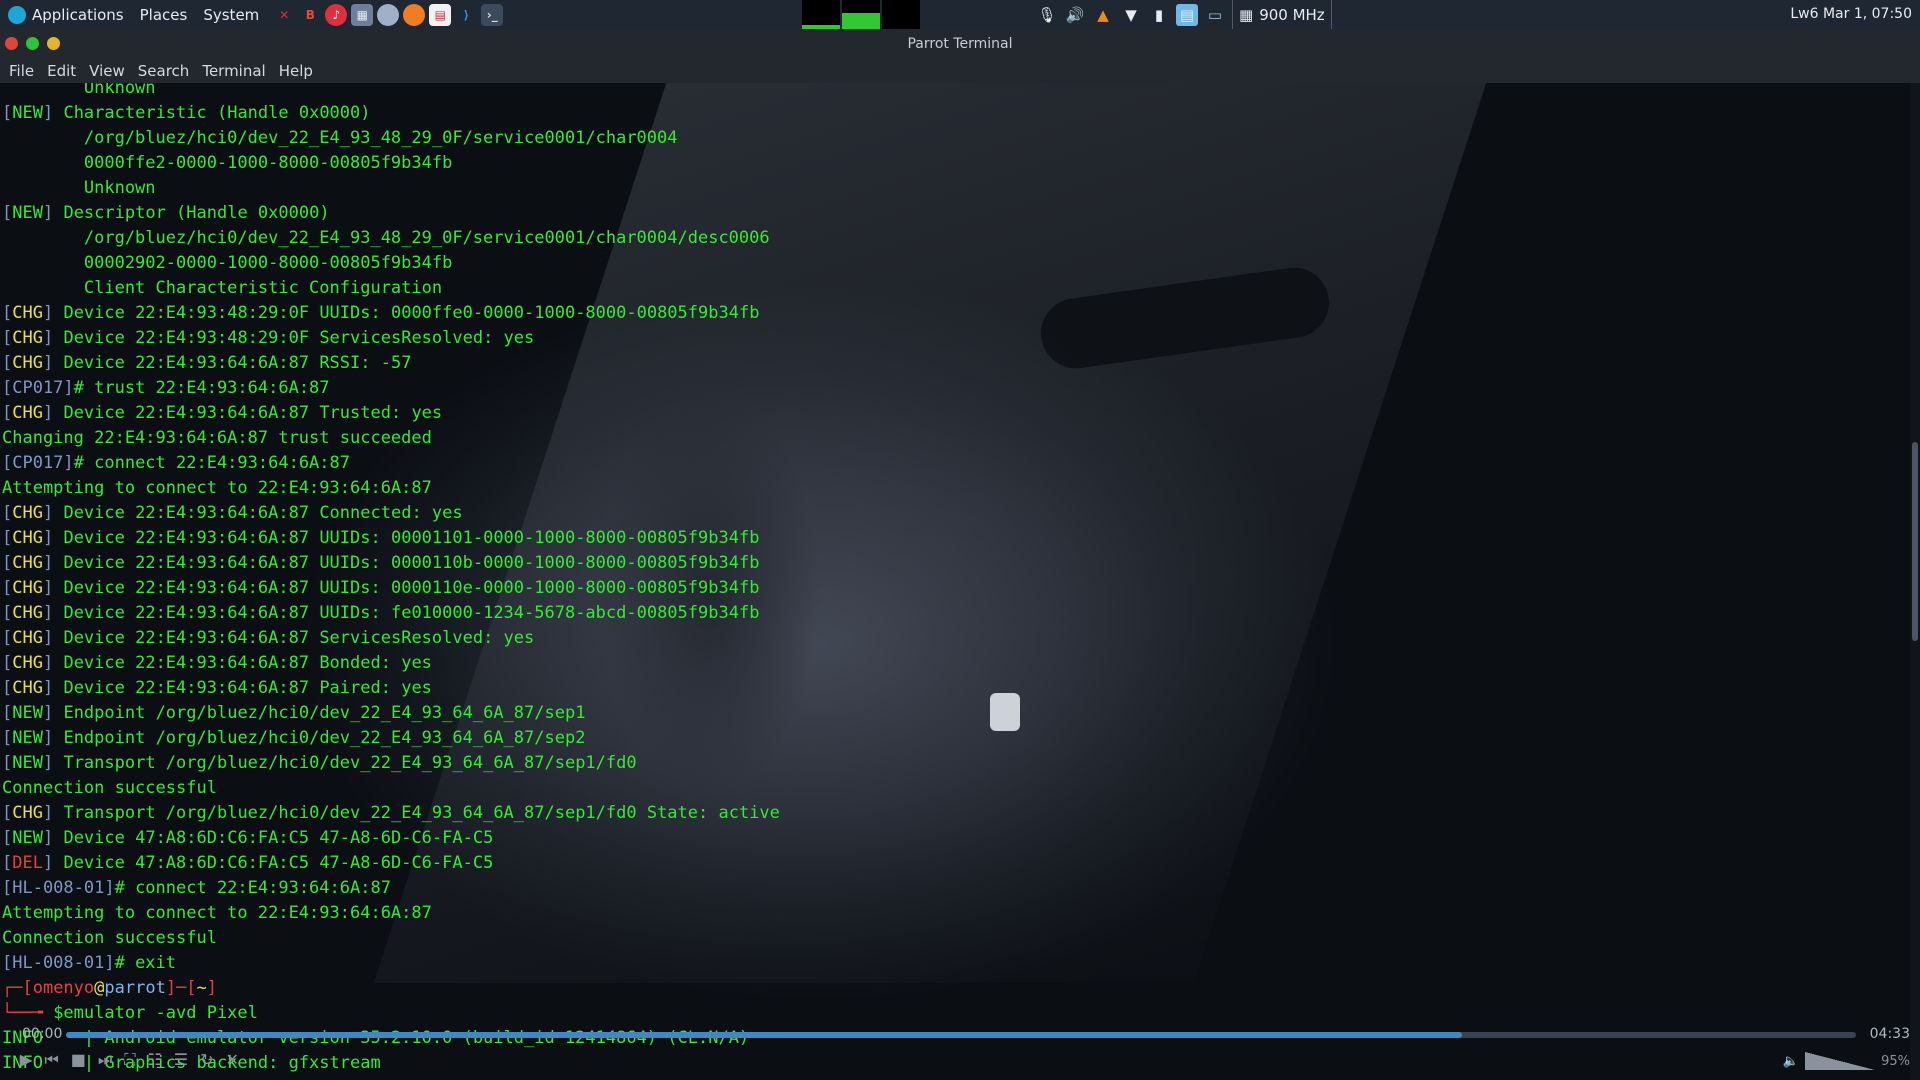 This screenshot has width=1920, height=1080. I want to click on menu-view: View, so click(108, 71).